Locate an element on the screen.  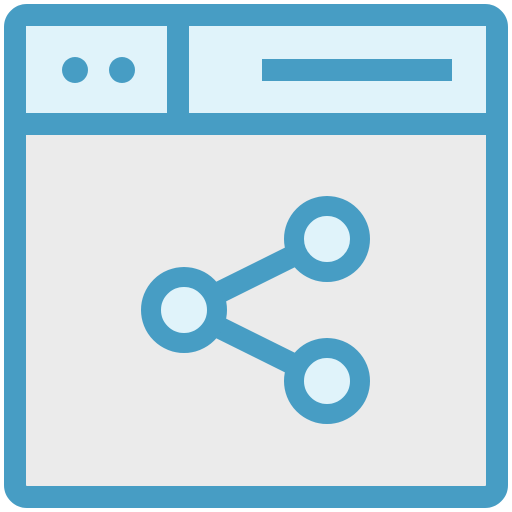
address-bar is located at coordinates (357, 70).